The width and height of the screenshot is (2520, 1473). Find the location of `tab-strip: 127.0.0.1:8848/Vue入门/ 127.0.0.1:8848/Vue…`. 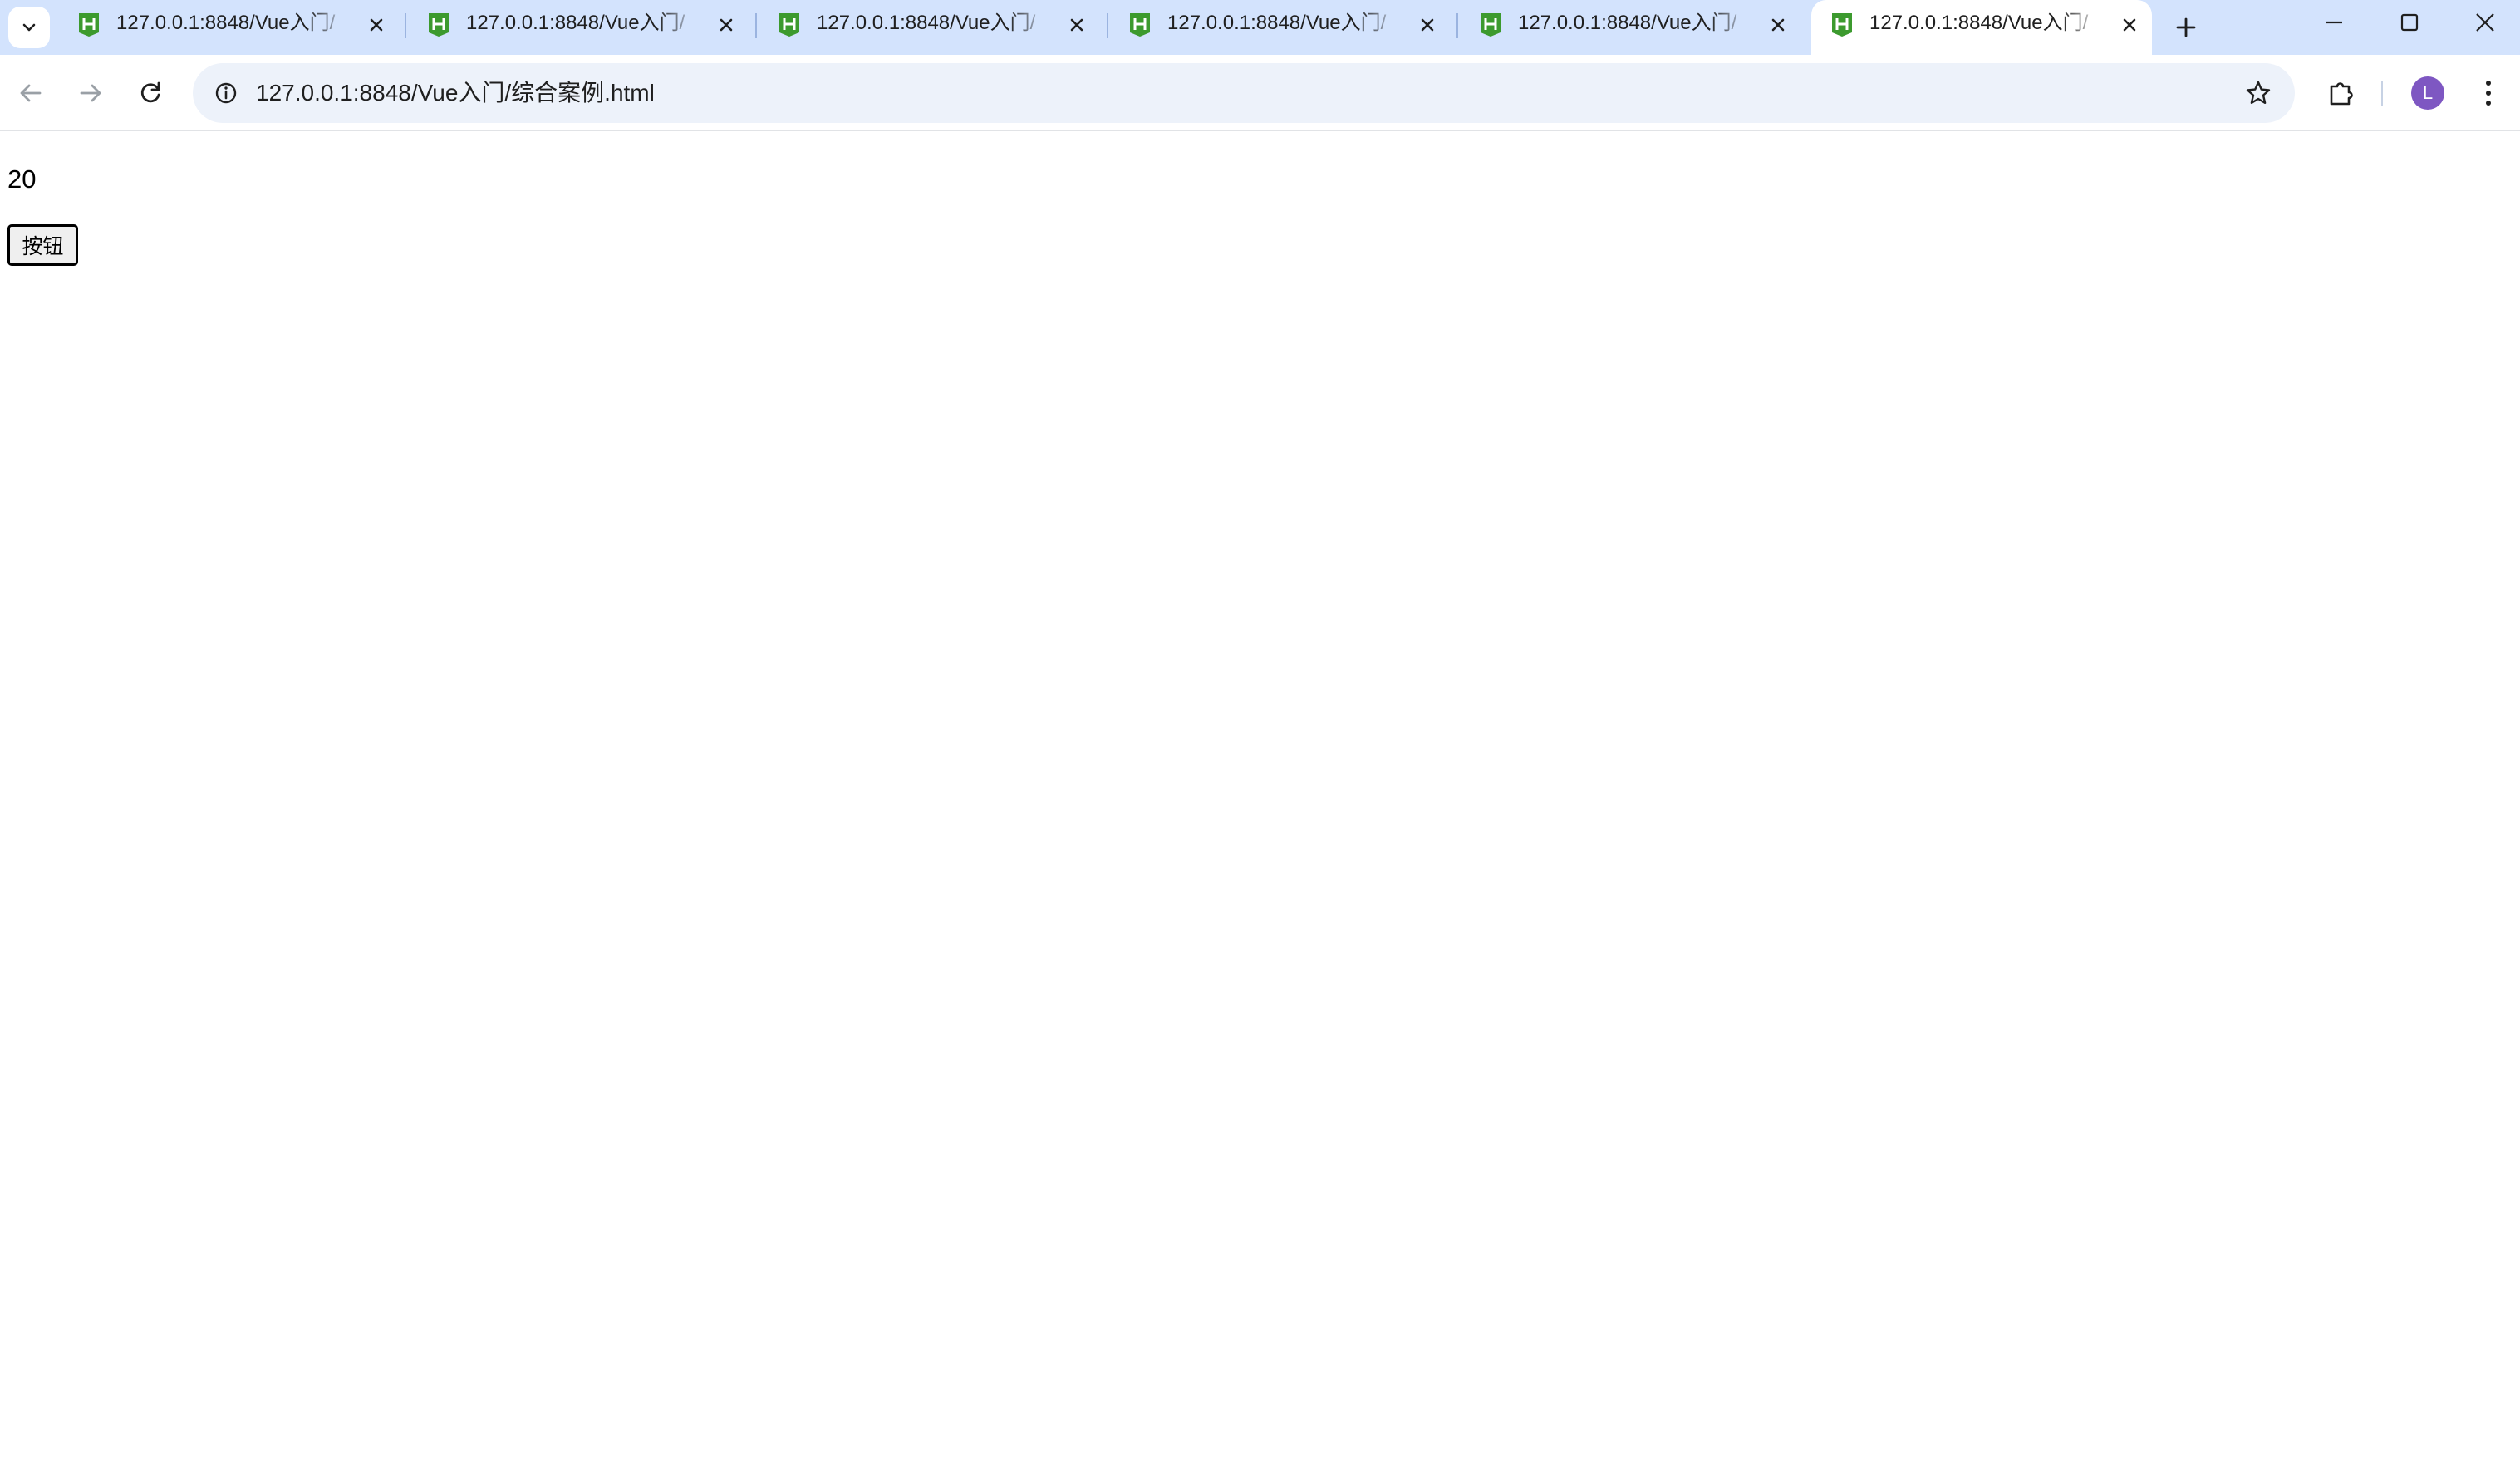

tab-strip: 127.0.0.1:8848/Vue入门/ 127.0.0.1:8848/Vue… is located at coordinates (1260, 27).